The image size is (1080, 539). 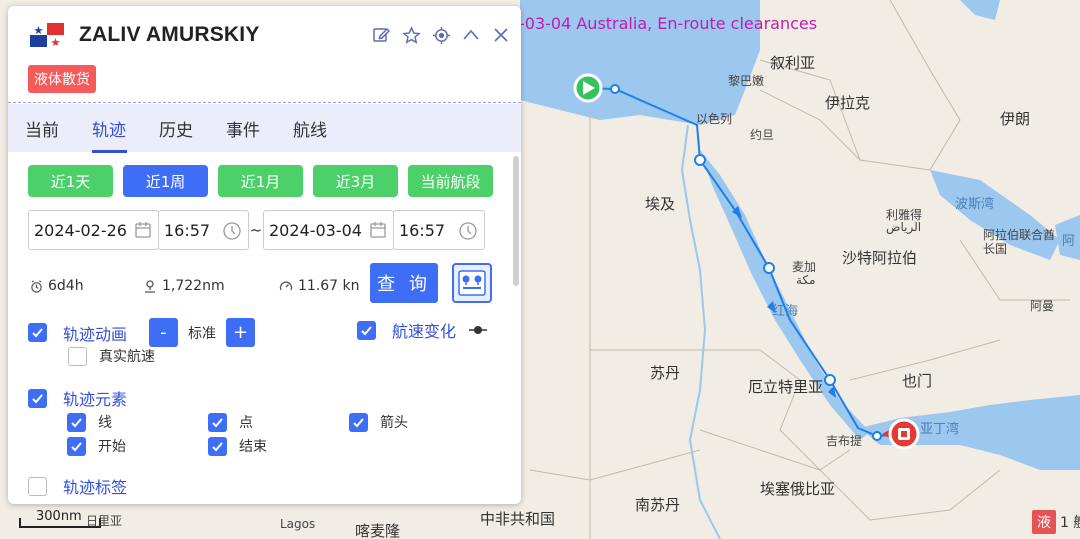 I want to click on route-map-icon, so click(x=472, y=283).